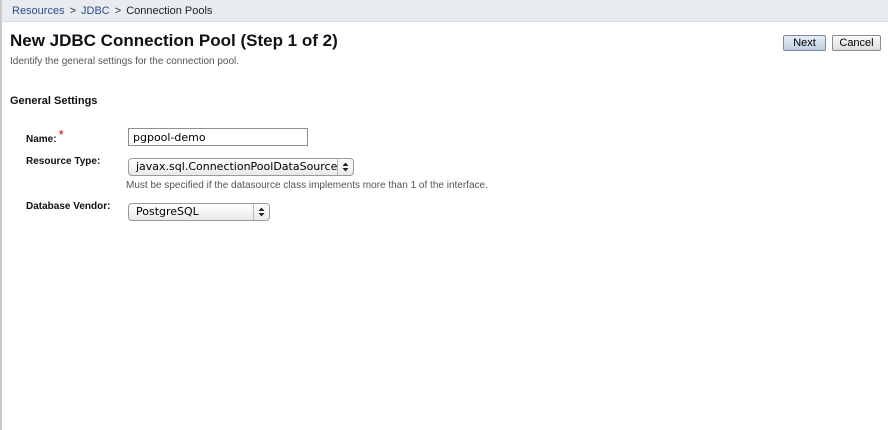 The height and width of the screenshot is (430, 888). I want to click on breadcrumb-current: Connection Pools, so click(169, 11).